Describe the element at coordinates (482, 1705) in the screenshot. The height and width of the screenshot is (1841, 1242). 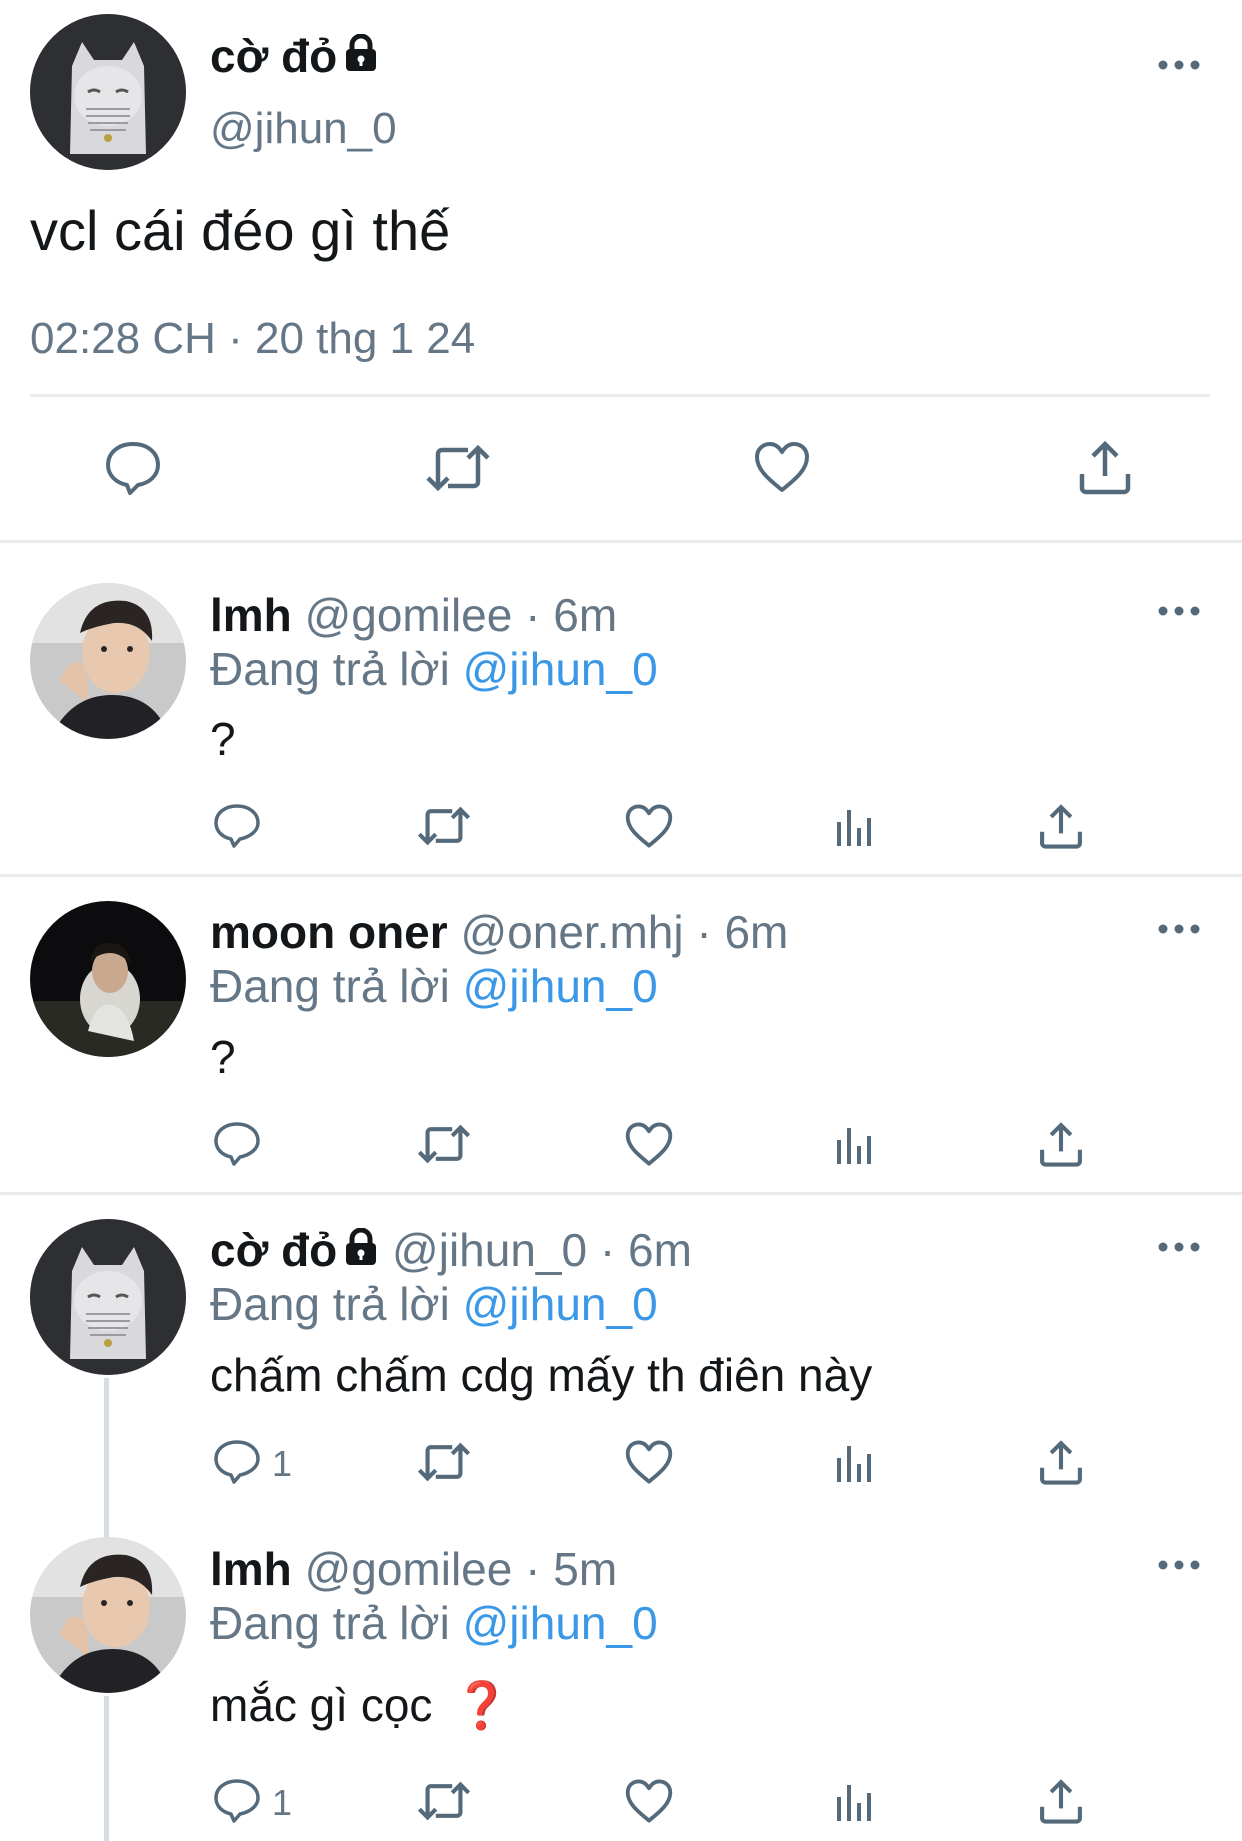
I see `question-emoji: ❓` at that location.